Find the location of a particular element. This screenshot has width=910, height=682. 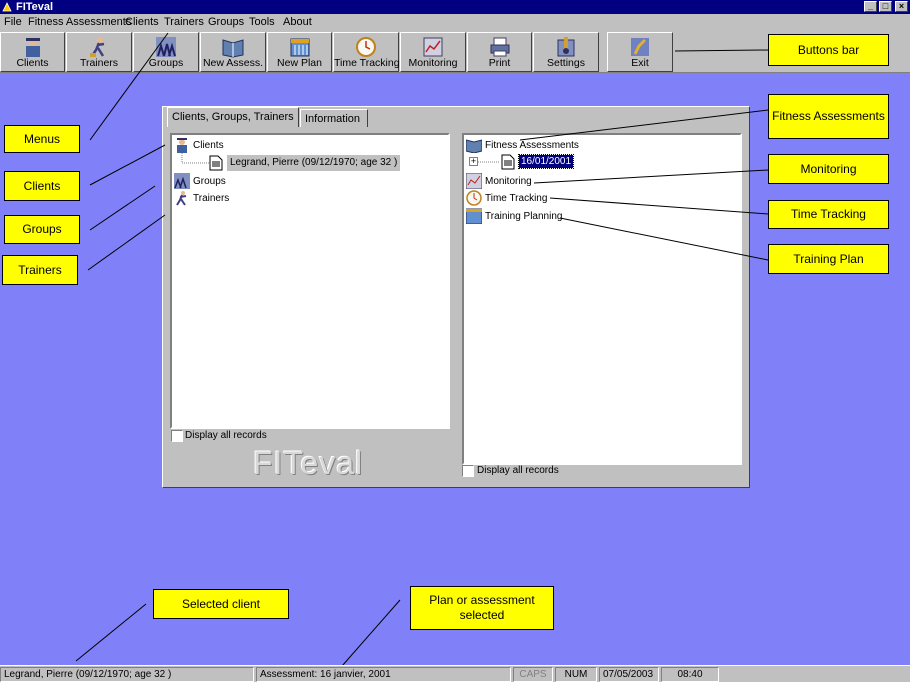

callout-buttons-bar: Buttons bar is located at coordinates (828, 50).